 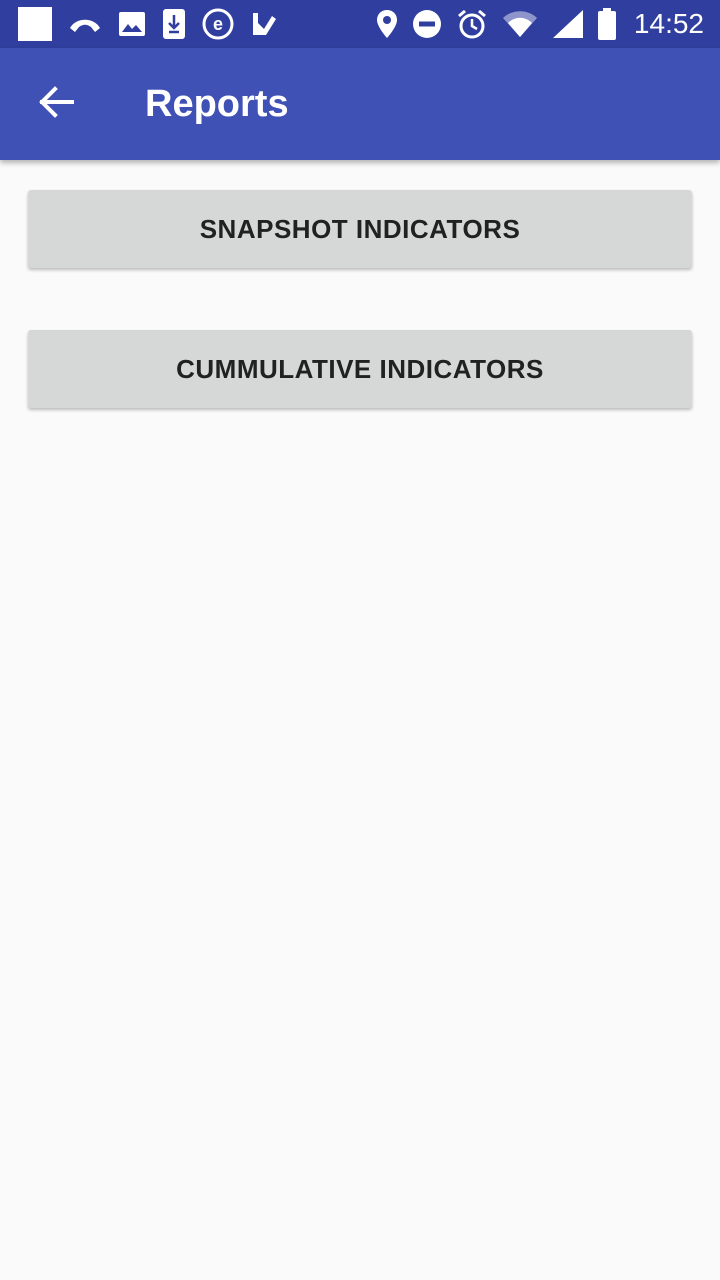 What do you see at coordinates (606, 24) in the screenshot?
I see `battery-icon` at bounding box center [606, 24].